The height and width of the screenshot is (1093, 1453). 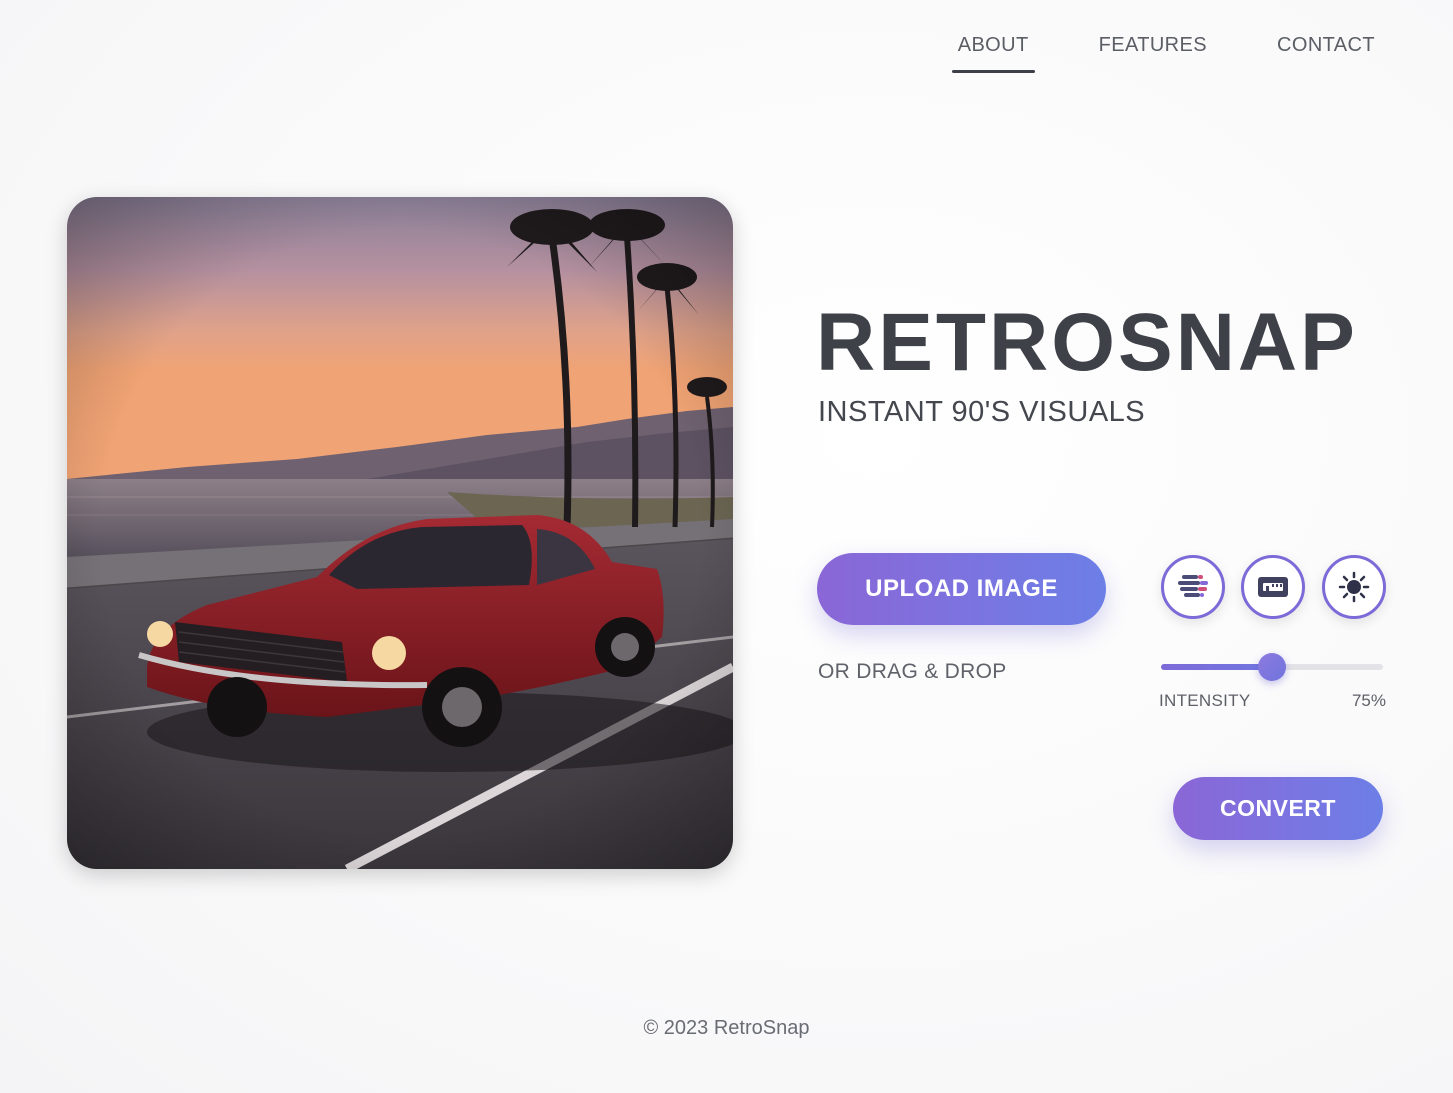 I want to click on intensity-value: 75%, so click(x=1368, y=700).